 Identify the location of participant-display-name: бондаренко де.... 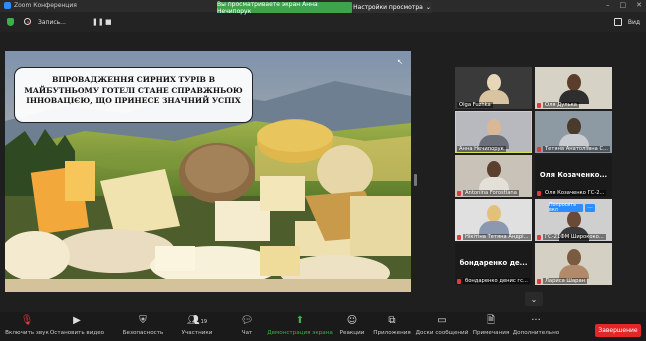
(493, 263).